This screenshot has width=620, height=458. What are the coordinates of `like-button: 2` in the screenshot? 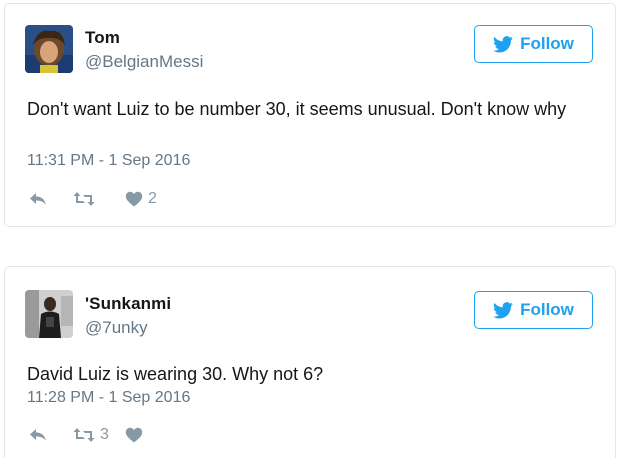 It's located at (141, 199).